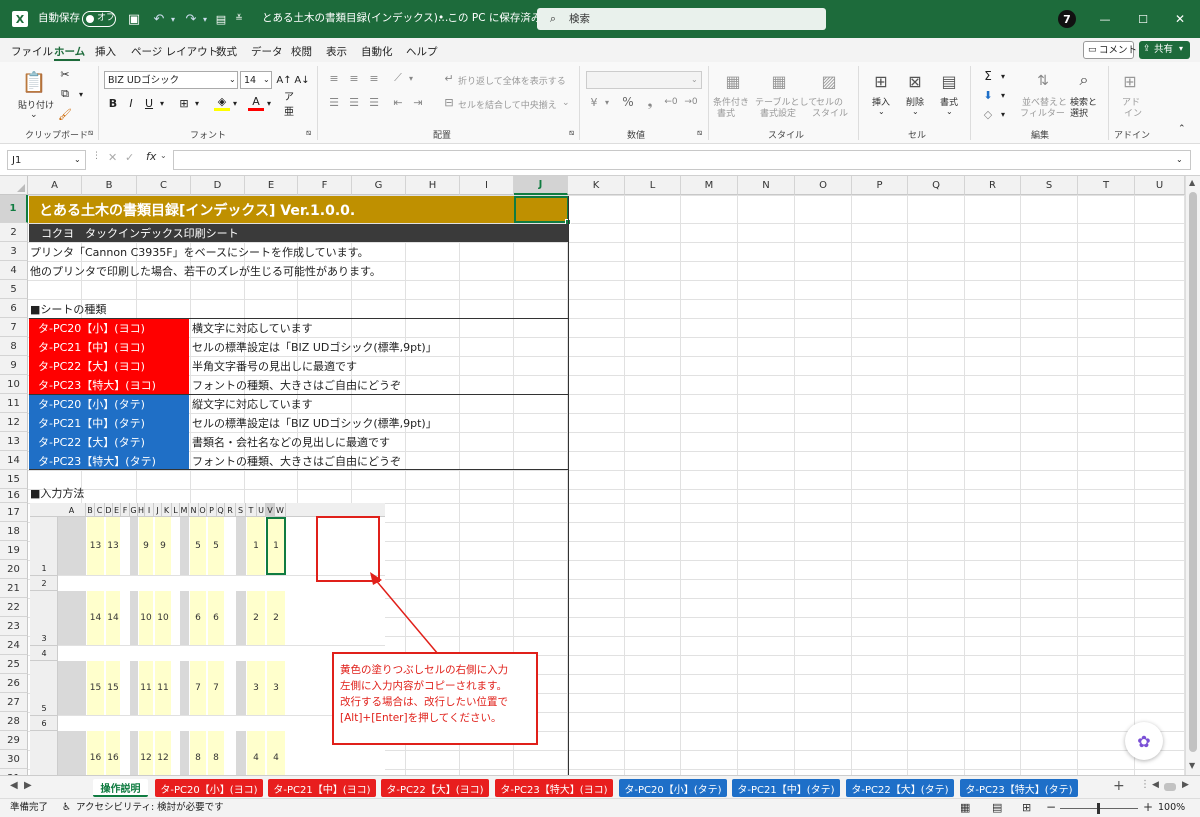 The height and width of the screenshot is (817, 1200). What do you see at coordinates (14, 626) in the screenshot?
I see `row-header-23: 23` at bounding box center [14, 626].